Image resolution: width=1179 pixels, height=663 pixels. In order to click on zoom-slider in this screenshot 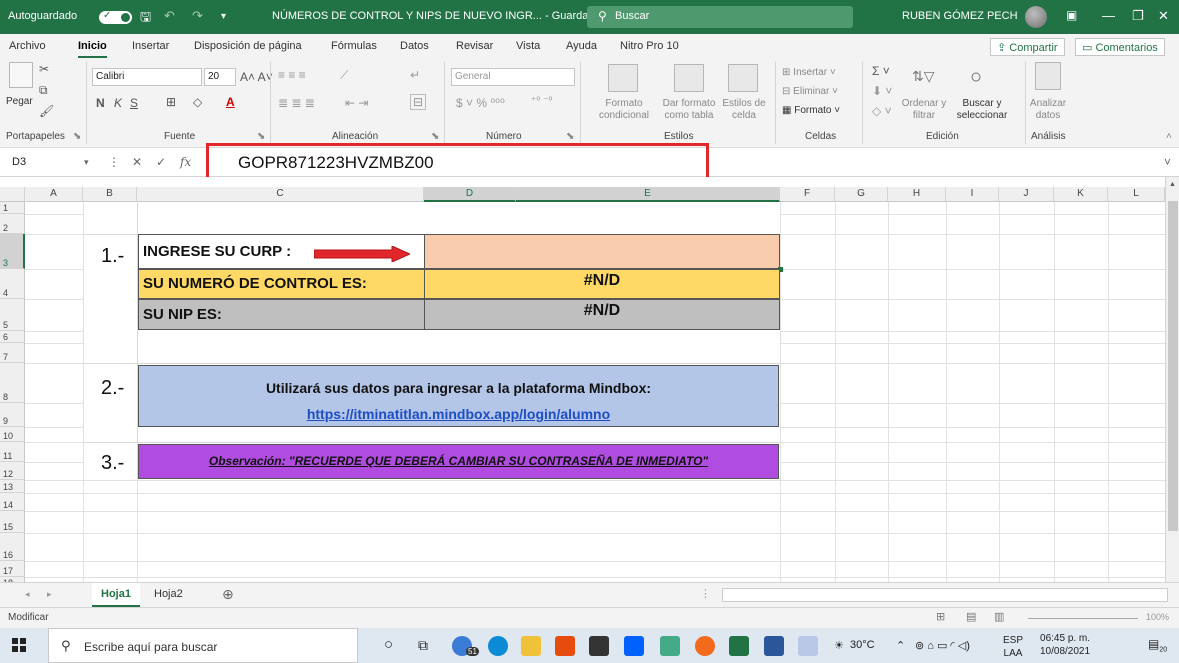, I will do `click(1083, 618)`.